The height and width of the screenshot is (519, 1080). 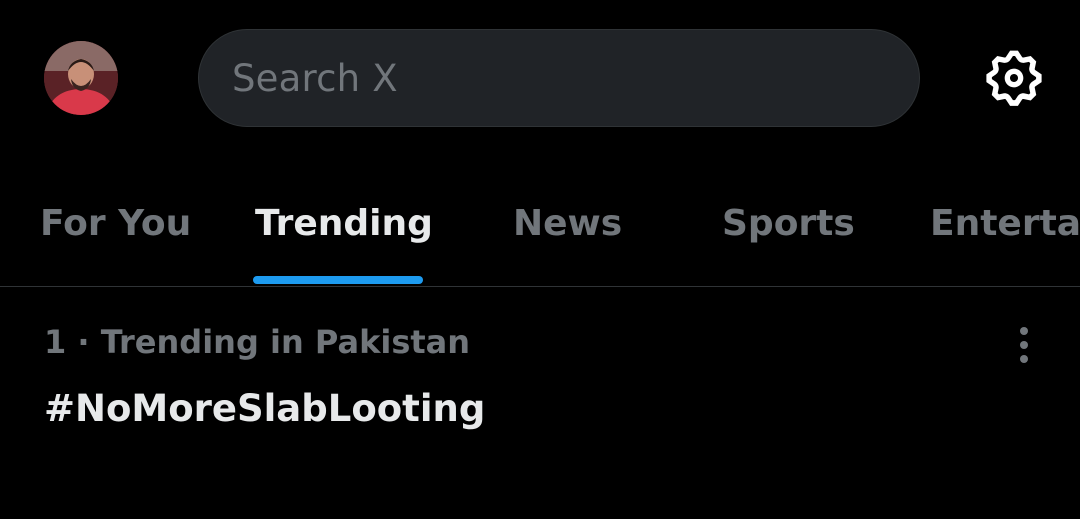 What do you see at coordinates (1005, 223) in the screenshot?
I see `tab-entertainment: Entertai` at bounding box center [1005, 223].